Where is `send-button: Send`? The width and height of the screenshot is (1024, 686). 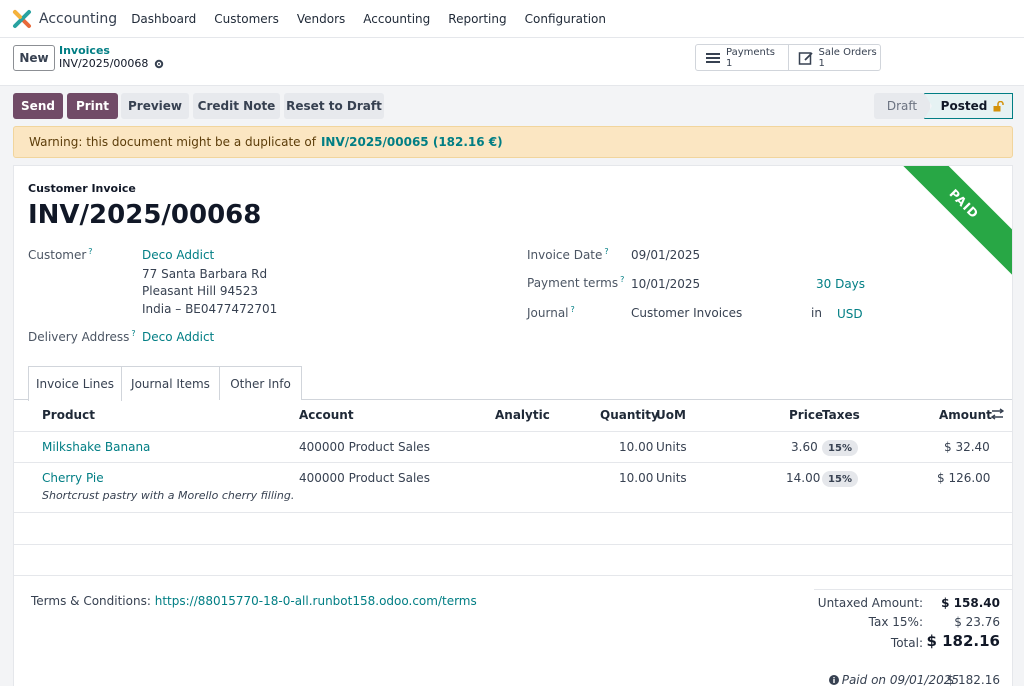 send-button: Send is located at coordinates (38, 106).